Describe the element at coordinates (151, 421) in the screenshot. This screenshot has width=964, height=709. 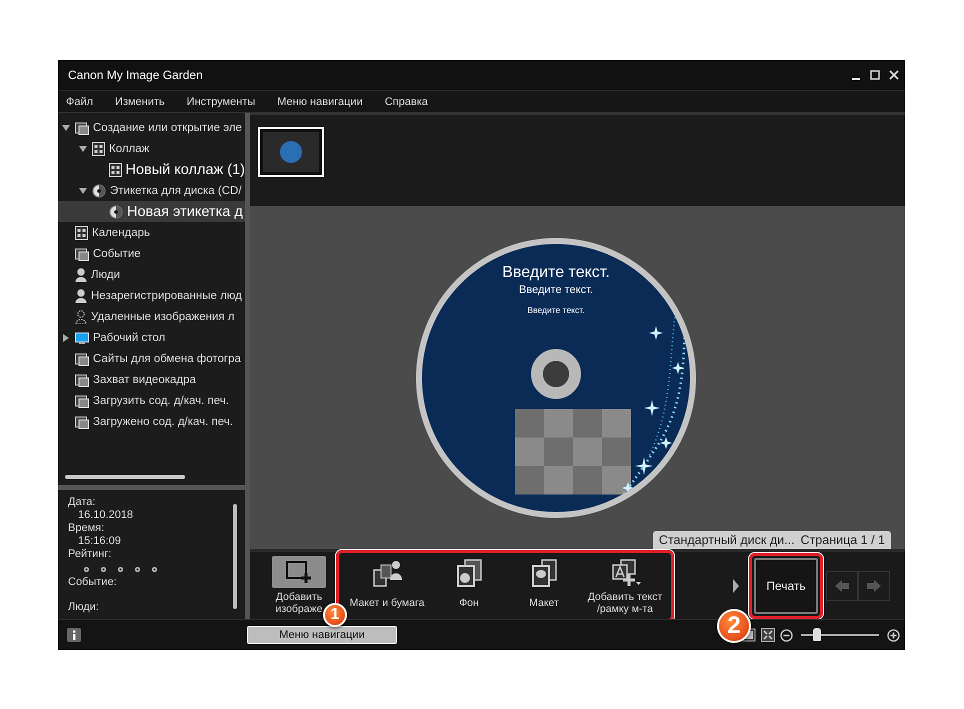
I see `tree-item: Загружено сод. д/кач. печ.` at that location.